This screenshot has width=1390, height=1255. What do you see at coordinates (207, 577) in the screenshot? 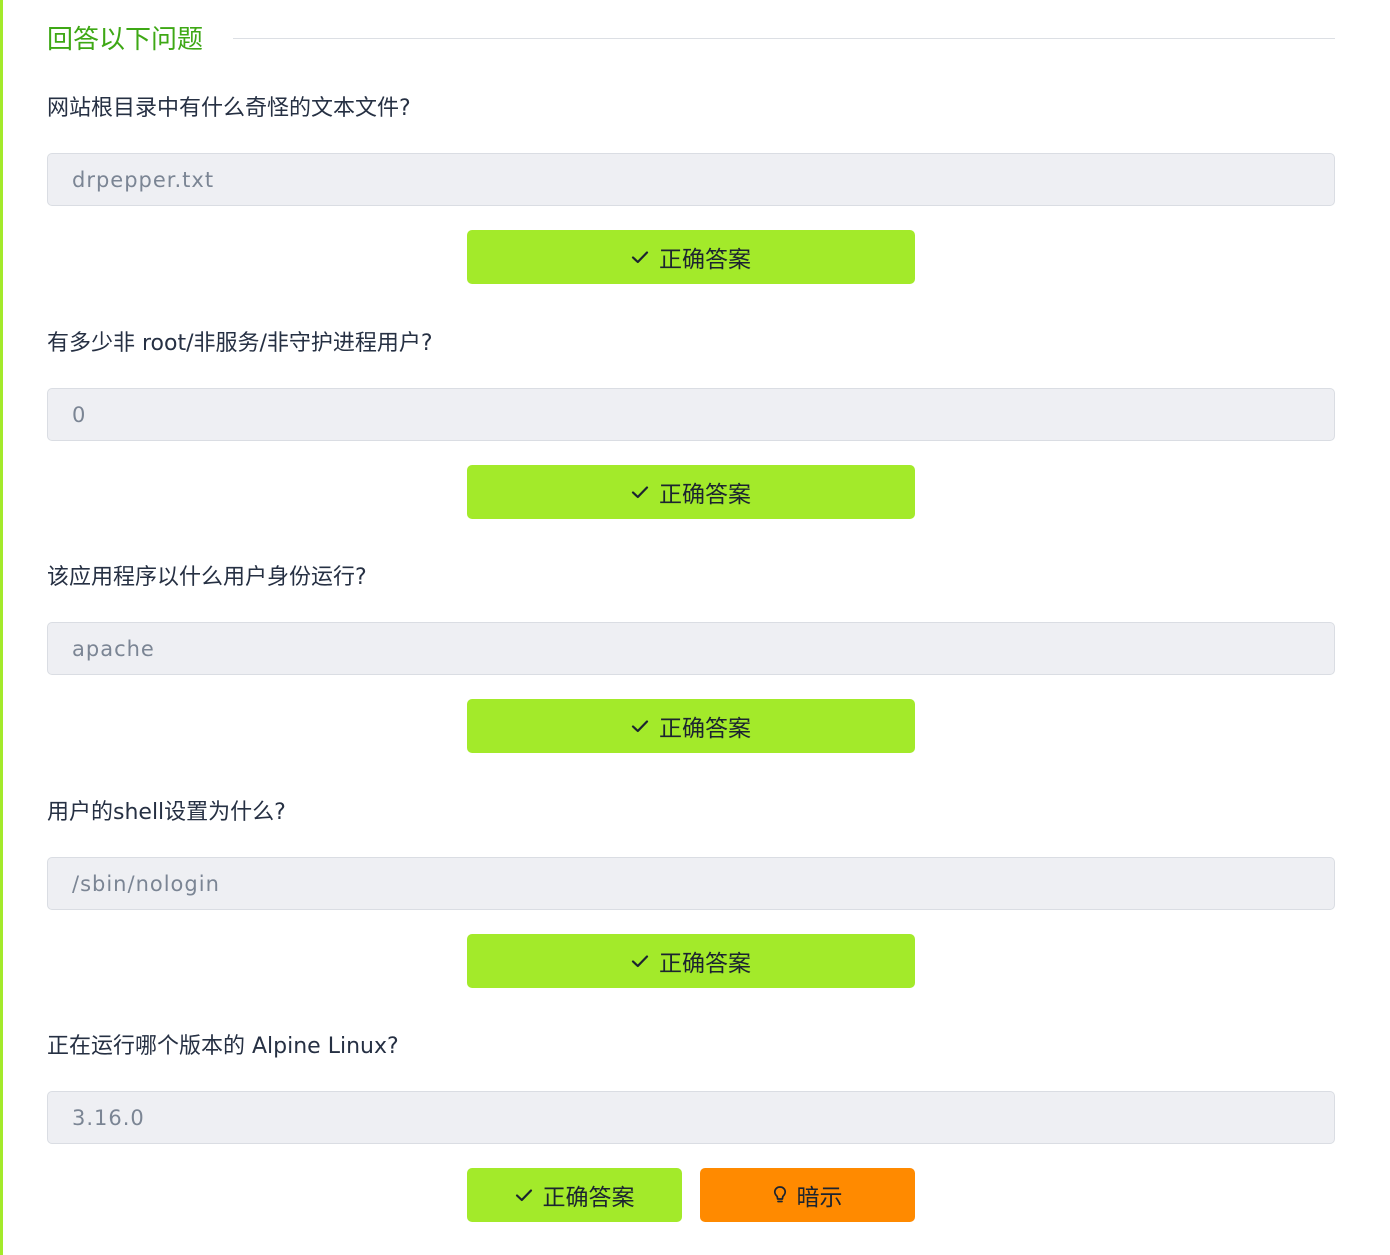
I see `question-text: 该应用程序以什么用户身份运行?` at bounding box center [207, 577].